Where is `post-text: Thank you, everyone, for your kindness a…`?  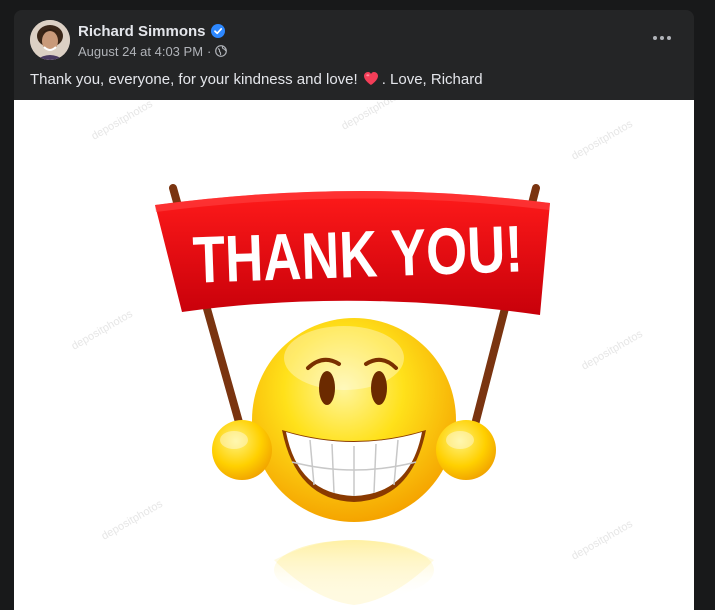
post-text: Thank you, everyone, for your kindness a… is located at coordinates (350, 80).